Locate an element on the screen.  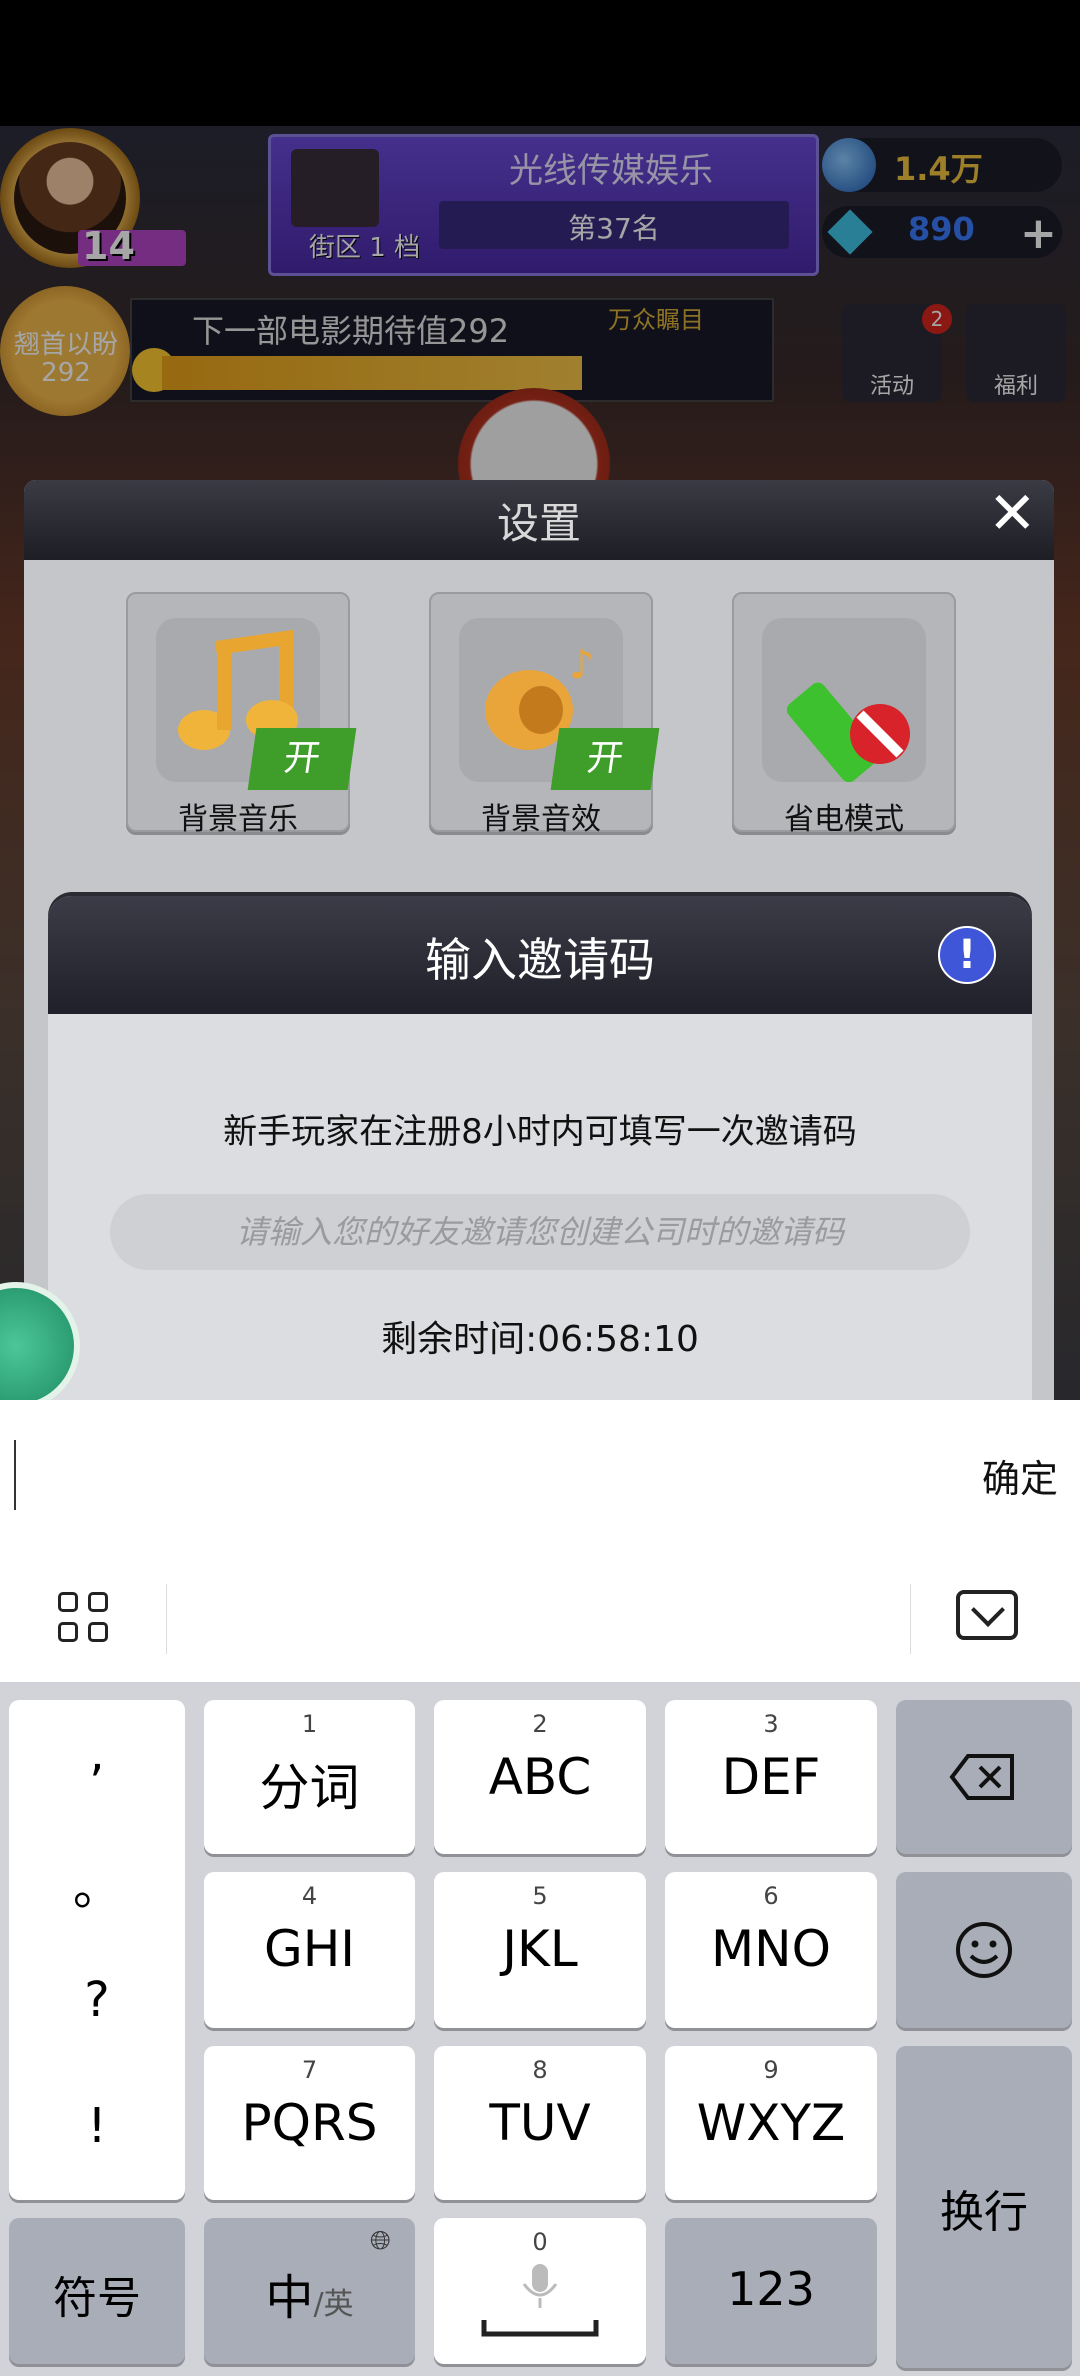
emoji-button is located at coordinates (984, 1950).